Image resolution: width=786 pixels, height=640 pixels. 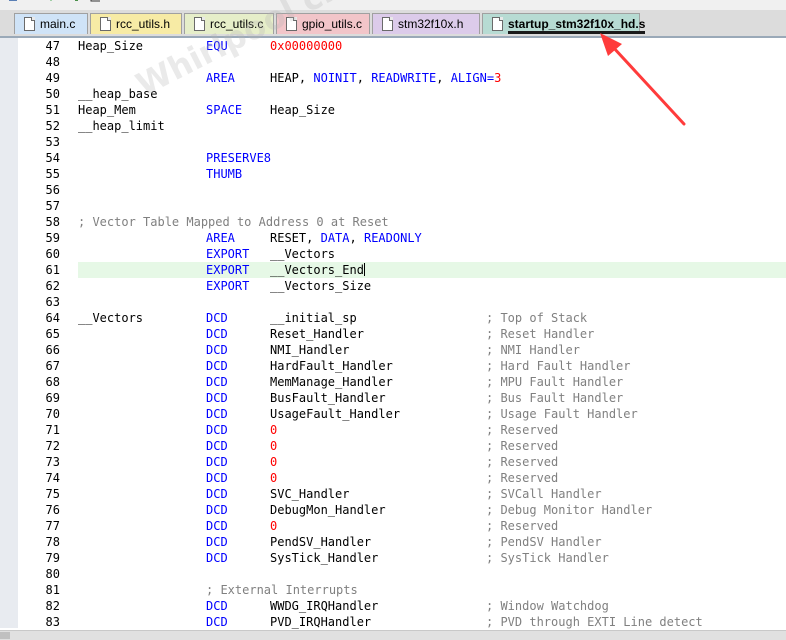 What do you see at coordinates (324, 606) in the screenshot?
I see `code-operand: WWDG_IRQHandler` at bounding box center [324, 606].